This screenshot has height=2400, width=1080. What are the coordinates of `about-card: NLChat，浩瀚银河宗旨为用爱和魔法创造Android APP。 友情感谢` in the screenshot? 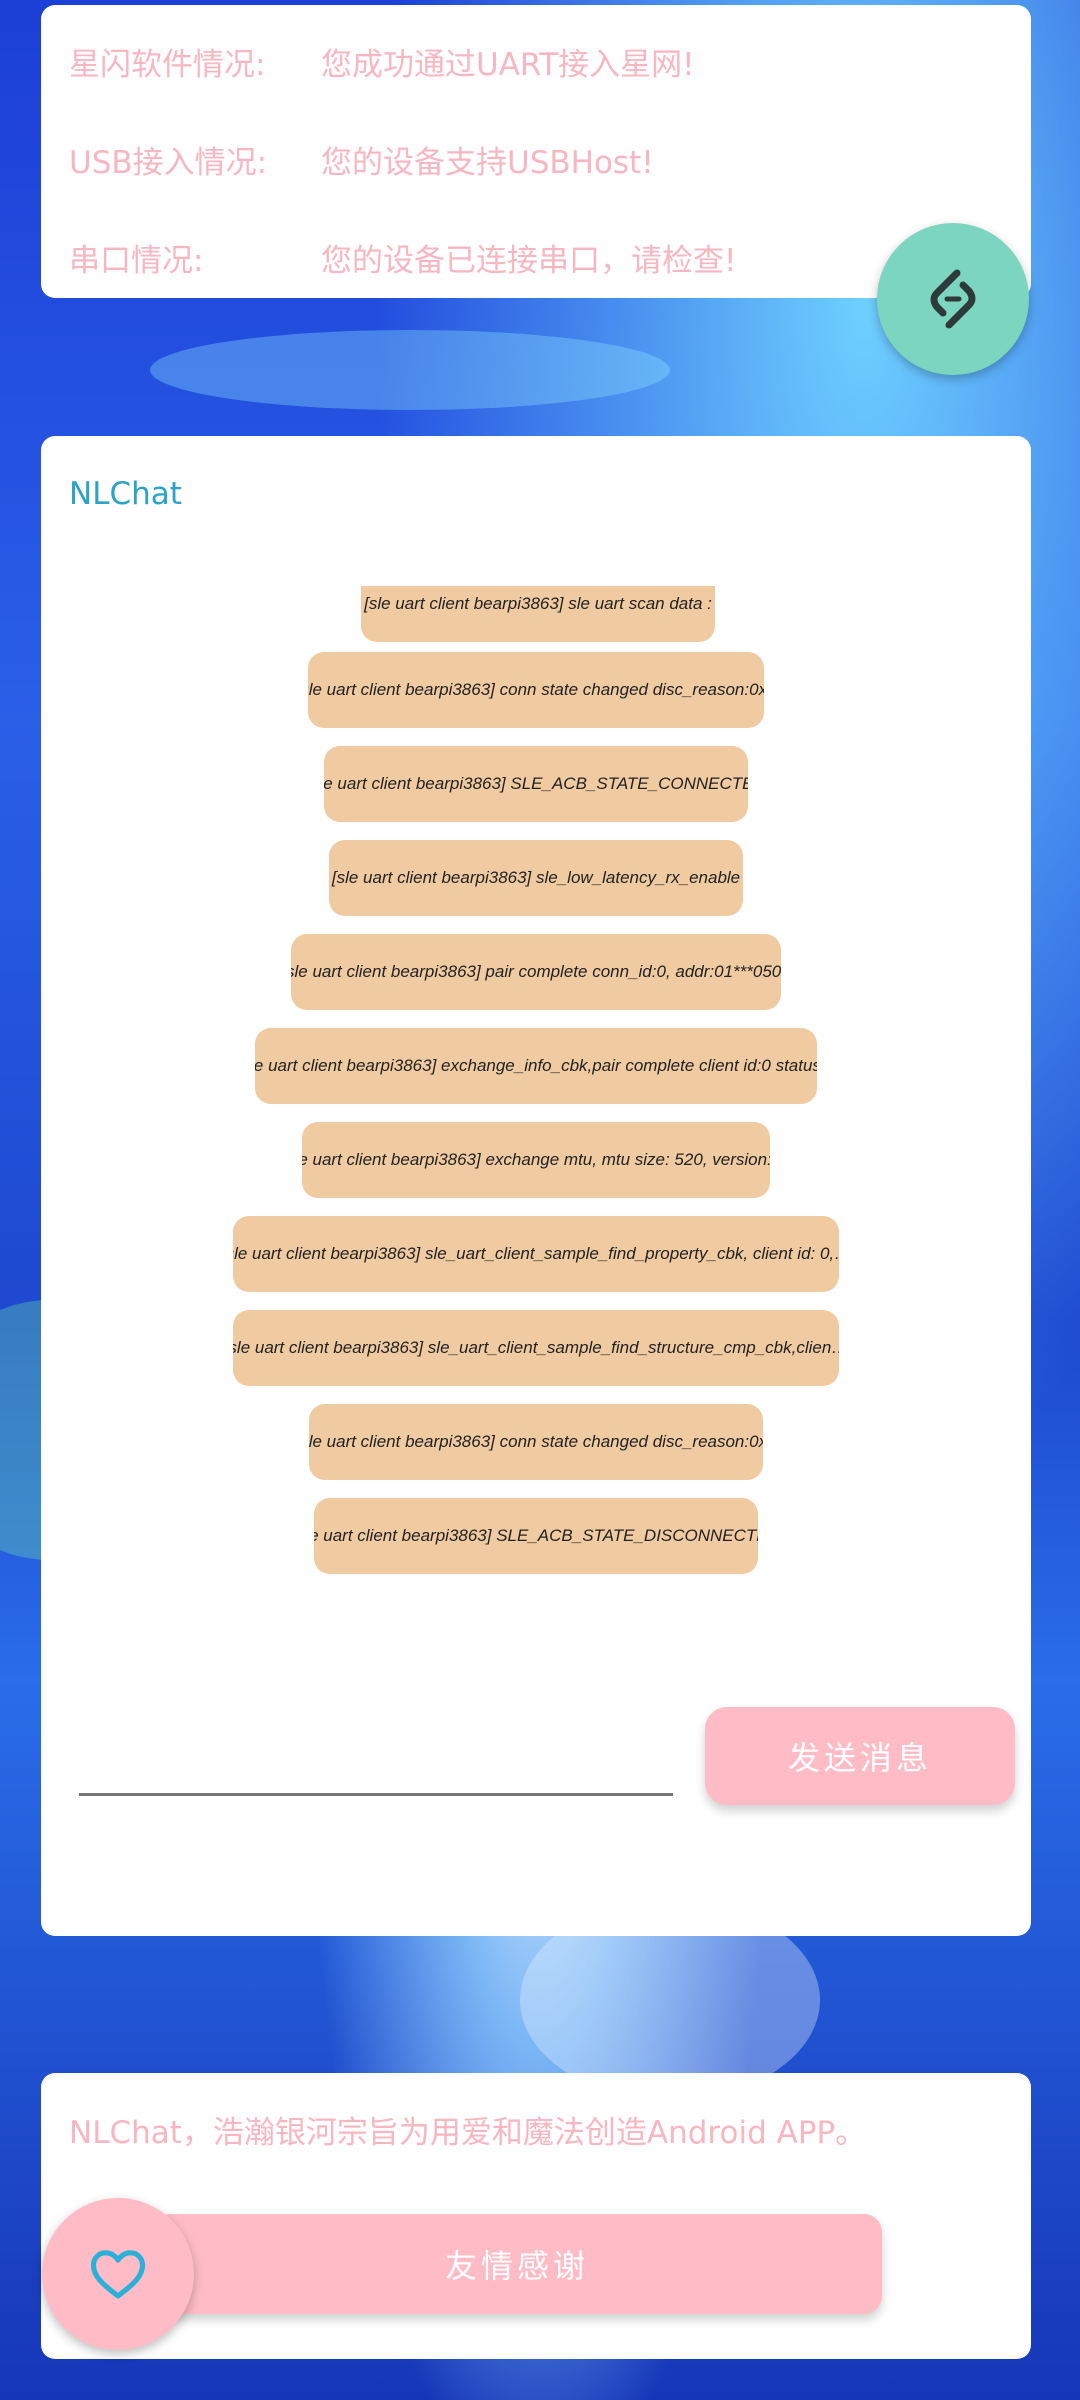 It's located at (536, 2216).